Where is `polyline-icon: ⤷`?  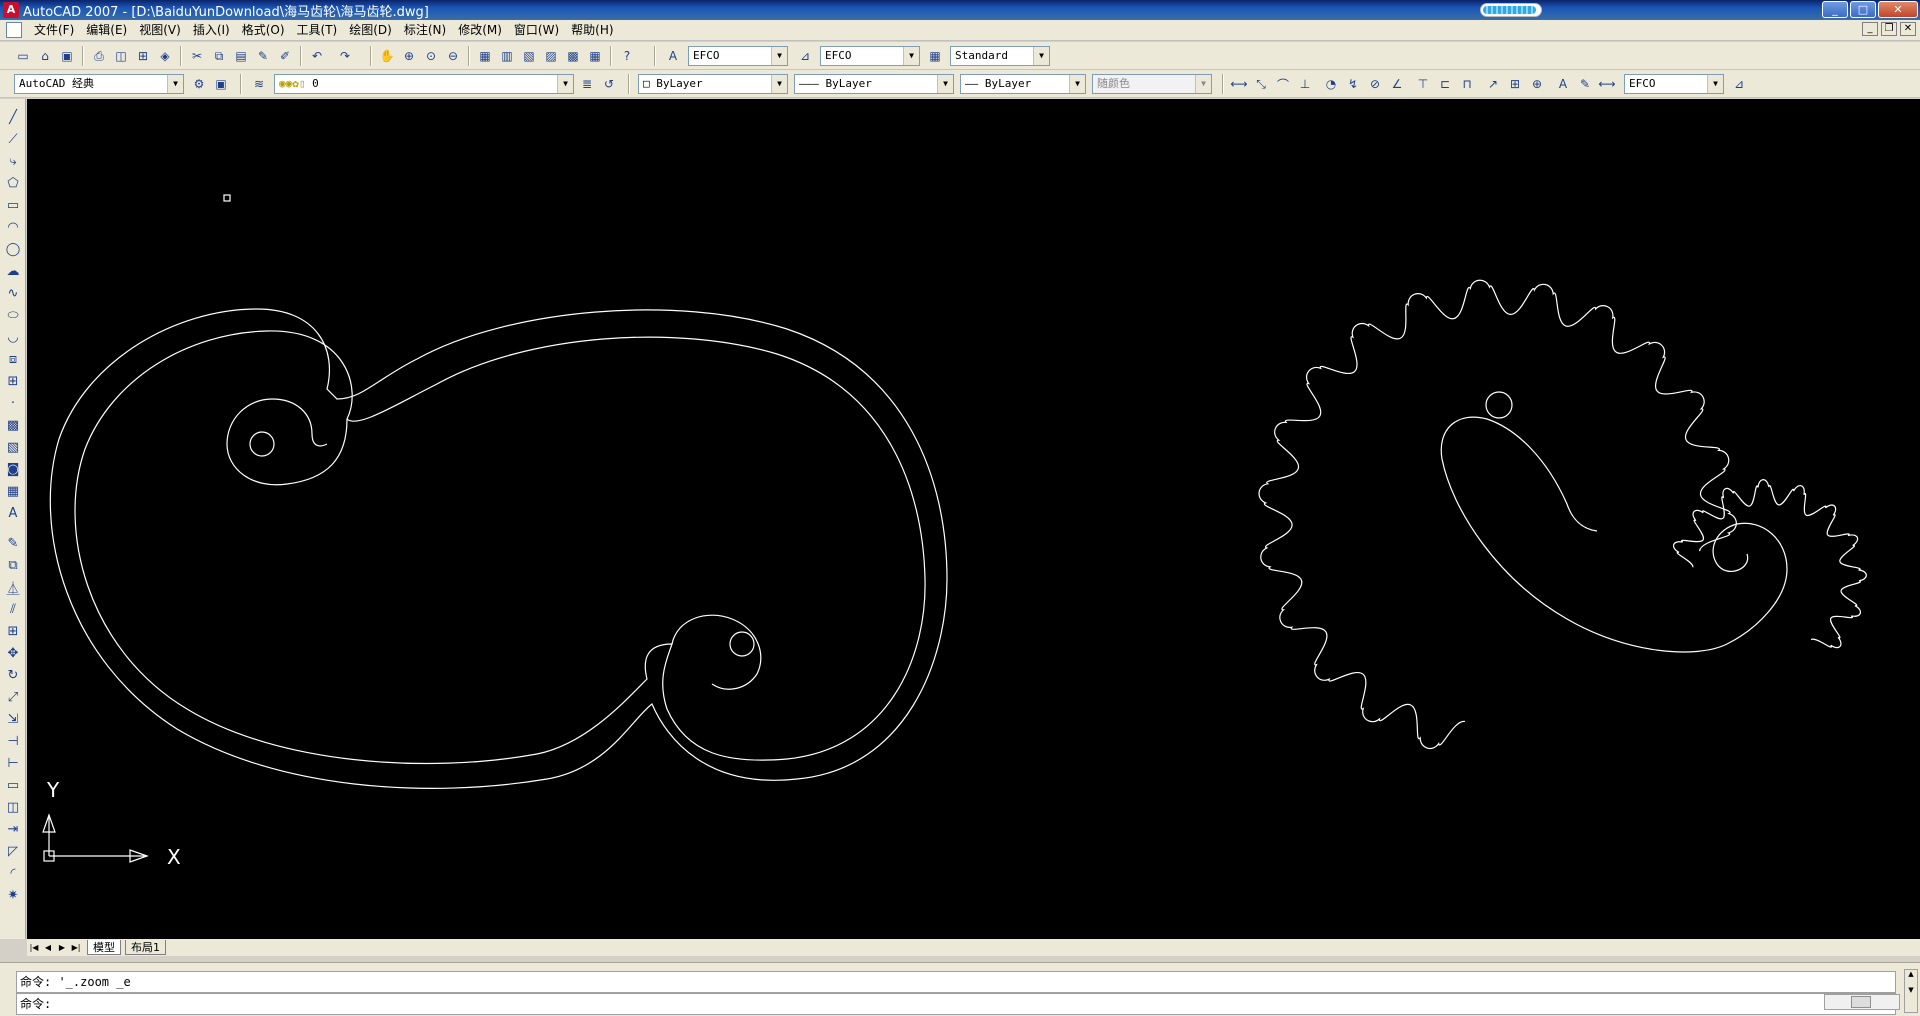 polyline-icon: ⤷ is located at coordinates (13, 161).